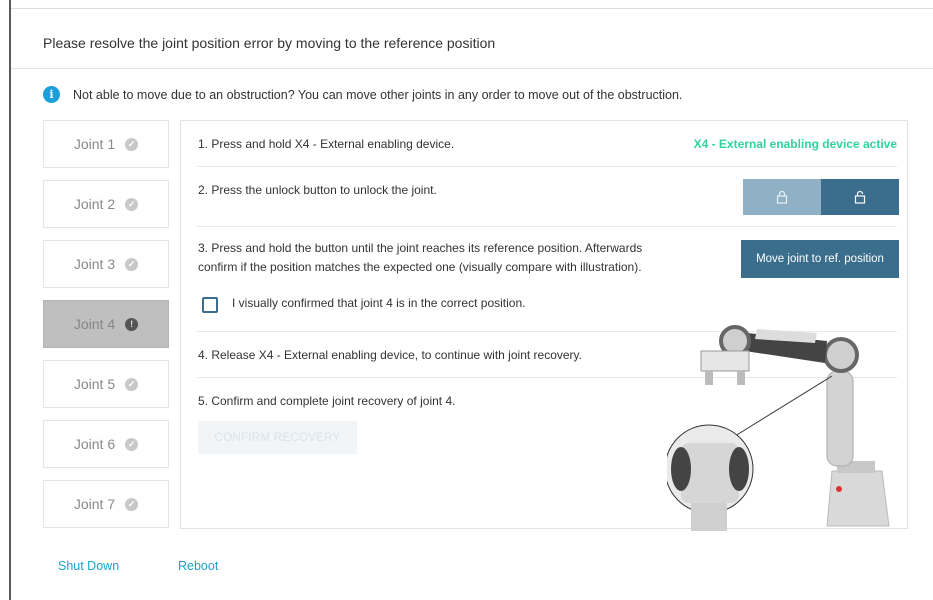  I want to click on top-divider, so click(472, 8).